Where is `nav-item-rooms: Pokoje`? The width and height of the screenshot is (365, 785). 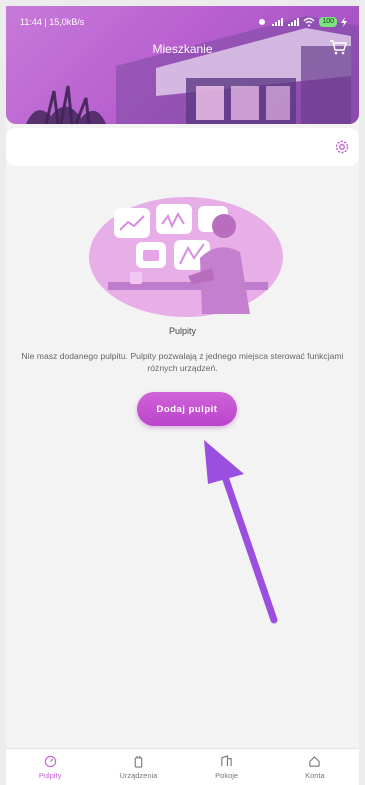 nav-item-rooms: Pokoje is located at coordinates (227, 767).